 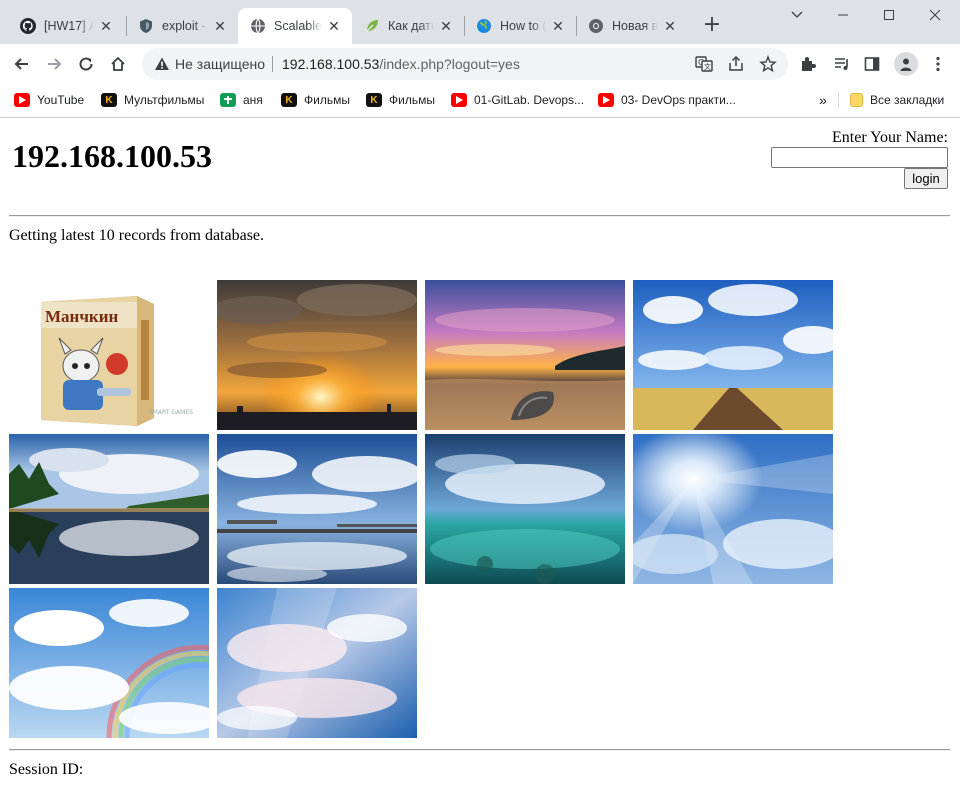 What do you see at coordinates (137, 235) in the screenshot?
I see `records-status-text: Getting latest 10 records from database.` at bounding box center [137, 235].